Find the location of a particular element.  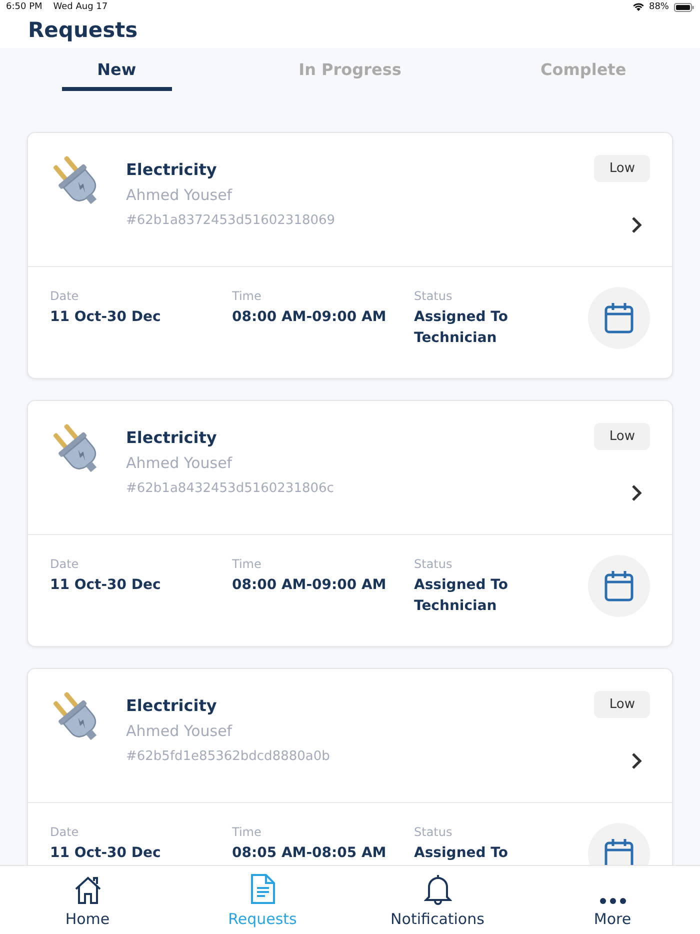

status-date: Wed Aug 17 is located at coordinates (80, 7).